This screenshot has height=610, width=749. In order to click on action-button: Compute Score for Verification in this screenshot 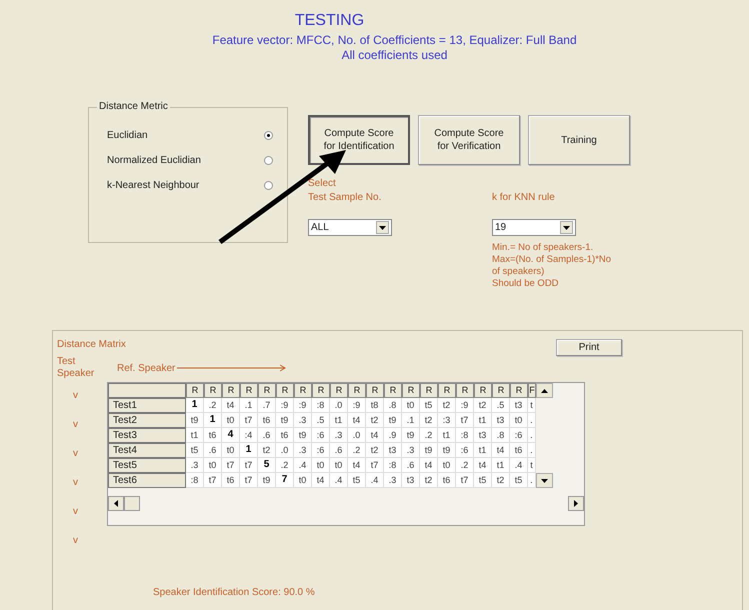, I will do `click(469, 140)`.